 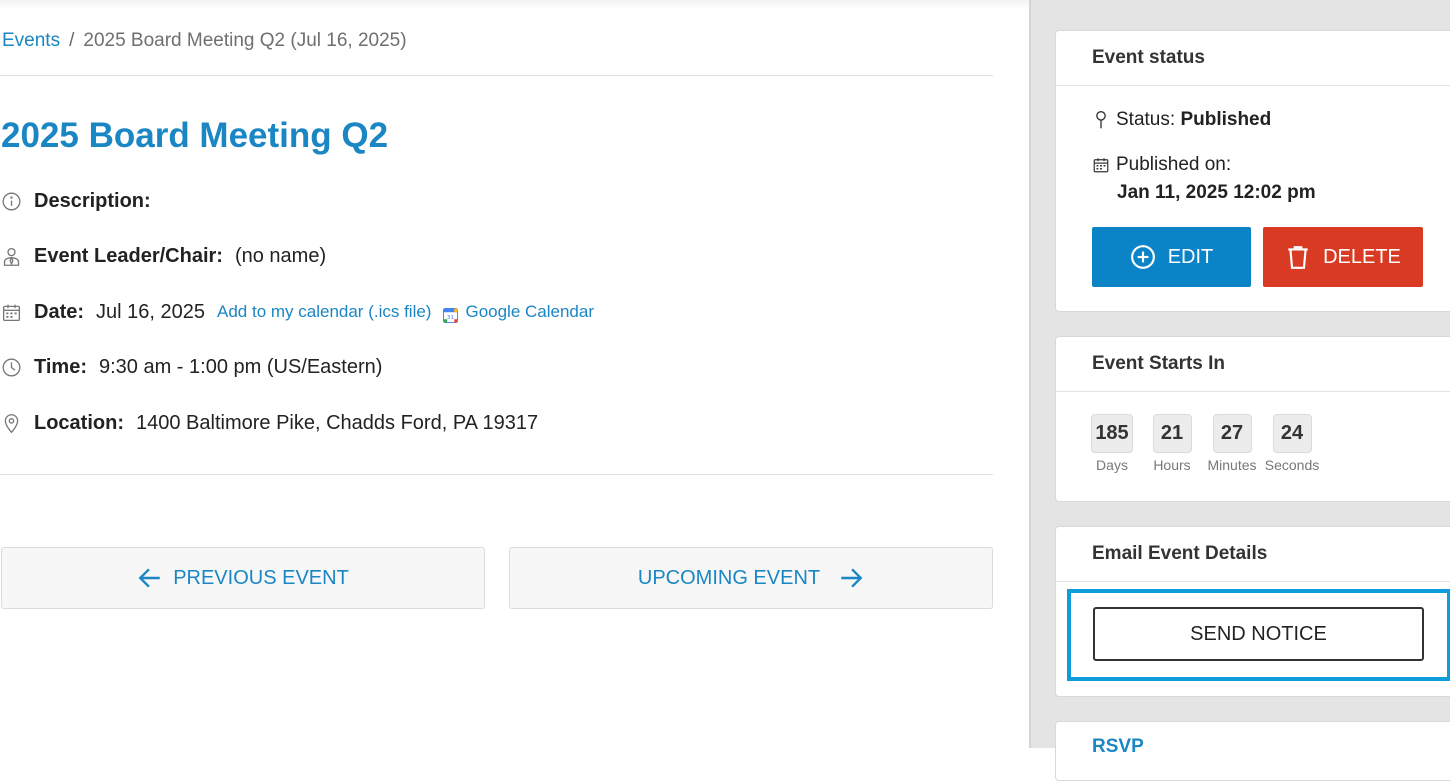 I want to click on email-card-body: SEND NOTICE, so click(x=1253, y=640).